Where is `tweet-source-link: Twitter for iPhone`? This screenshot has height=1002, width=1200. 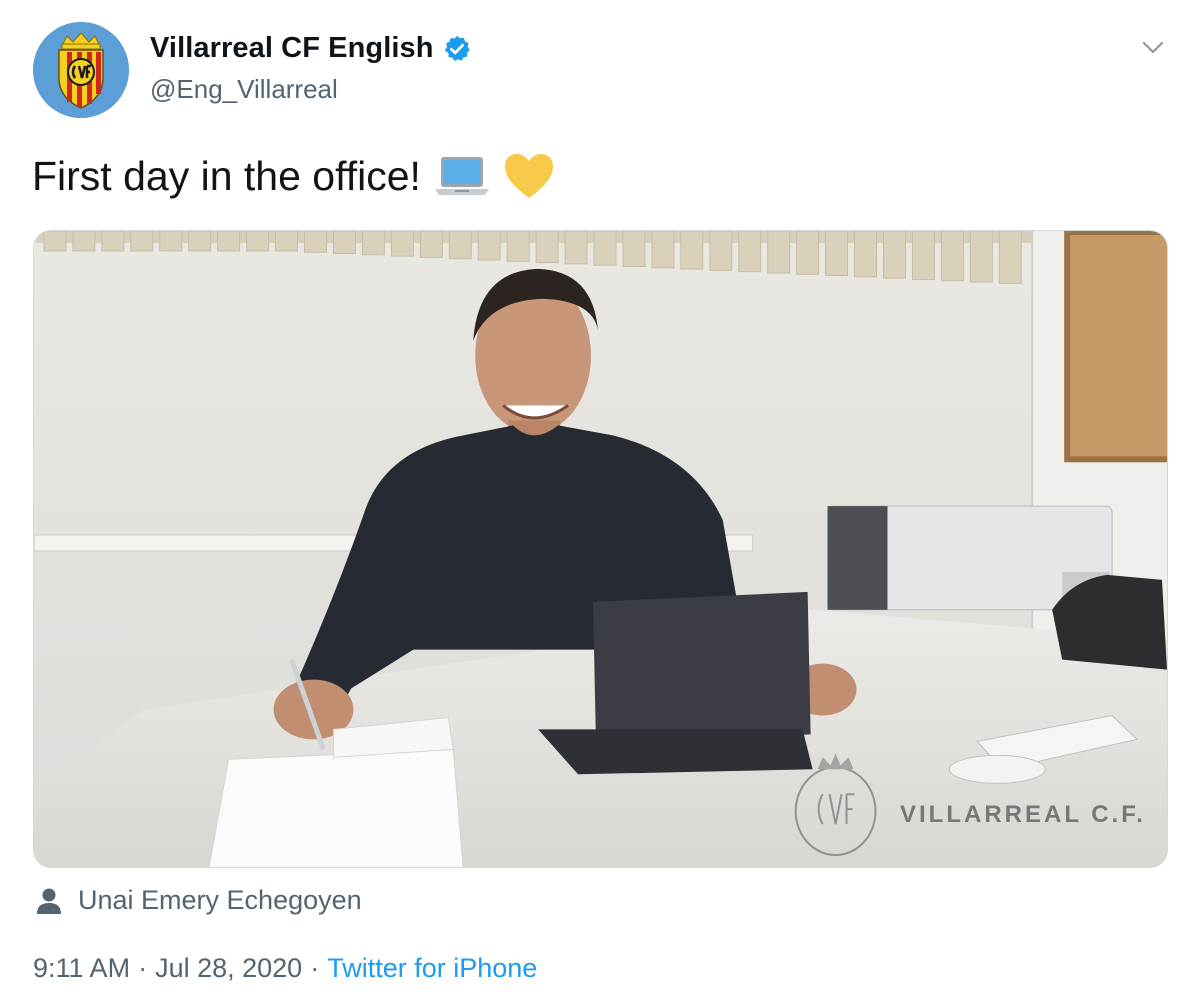
tweet-source-link: Twitter for iPhone is located at coordinates (432, 968).